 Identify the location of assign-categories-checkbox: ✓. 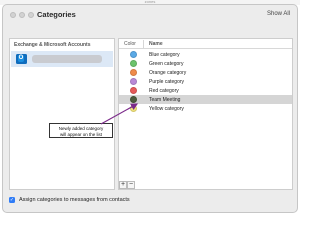
(12, 200).